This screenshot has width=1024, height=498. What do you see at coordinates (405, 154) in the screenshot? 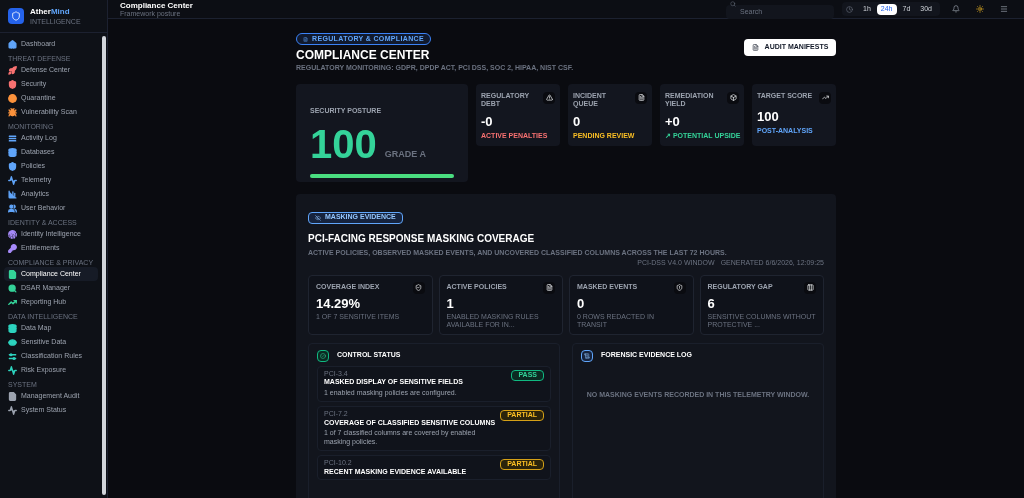
I see `grade-text: GRADE A` at bounding box center [405, 154].